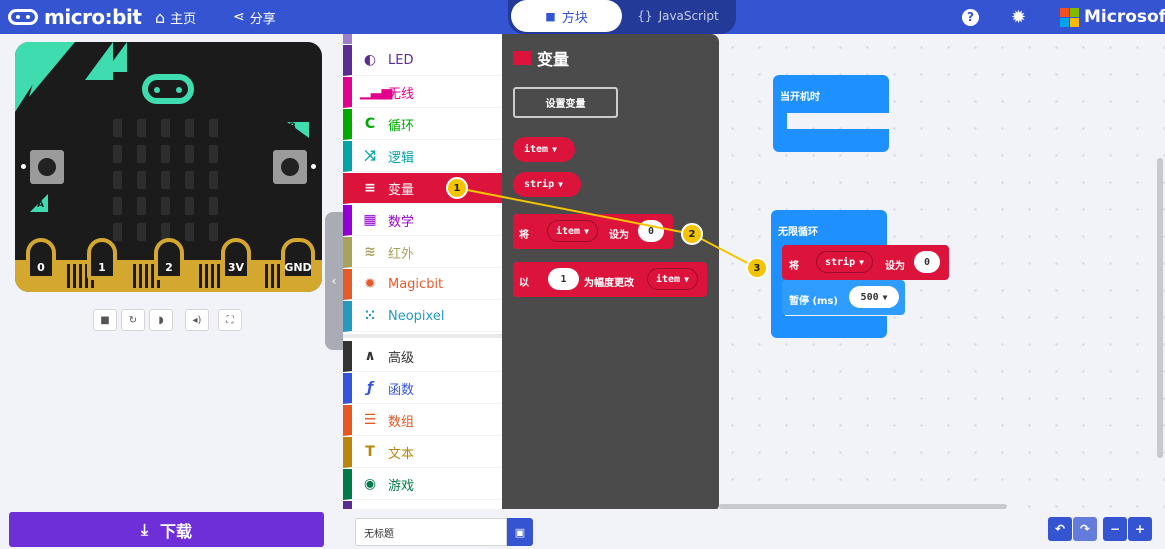 The height and width of the screenshot is (549, 1165). Describe the element at coordinates (166, 529) in the screenshot. I see `download-button: ⤓ 下载` at that location.